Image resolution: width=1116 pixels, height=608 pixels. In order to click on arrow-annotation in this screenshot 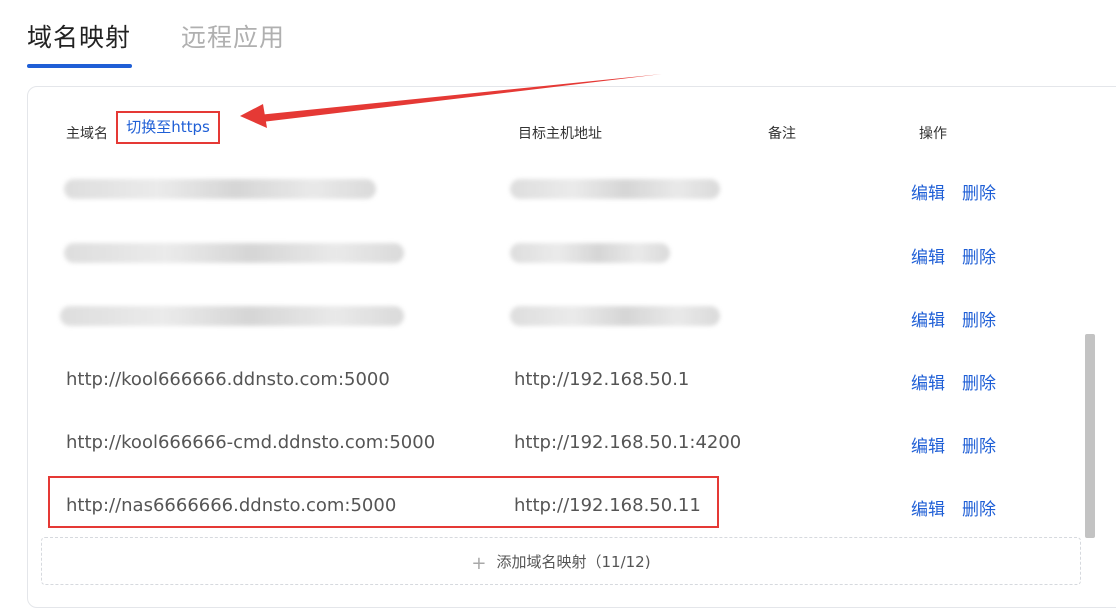, I will do `click(451, 101)`.